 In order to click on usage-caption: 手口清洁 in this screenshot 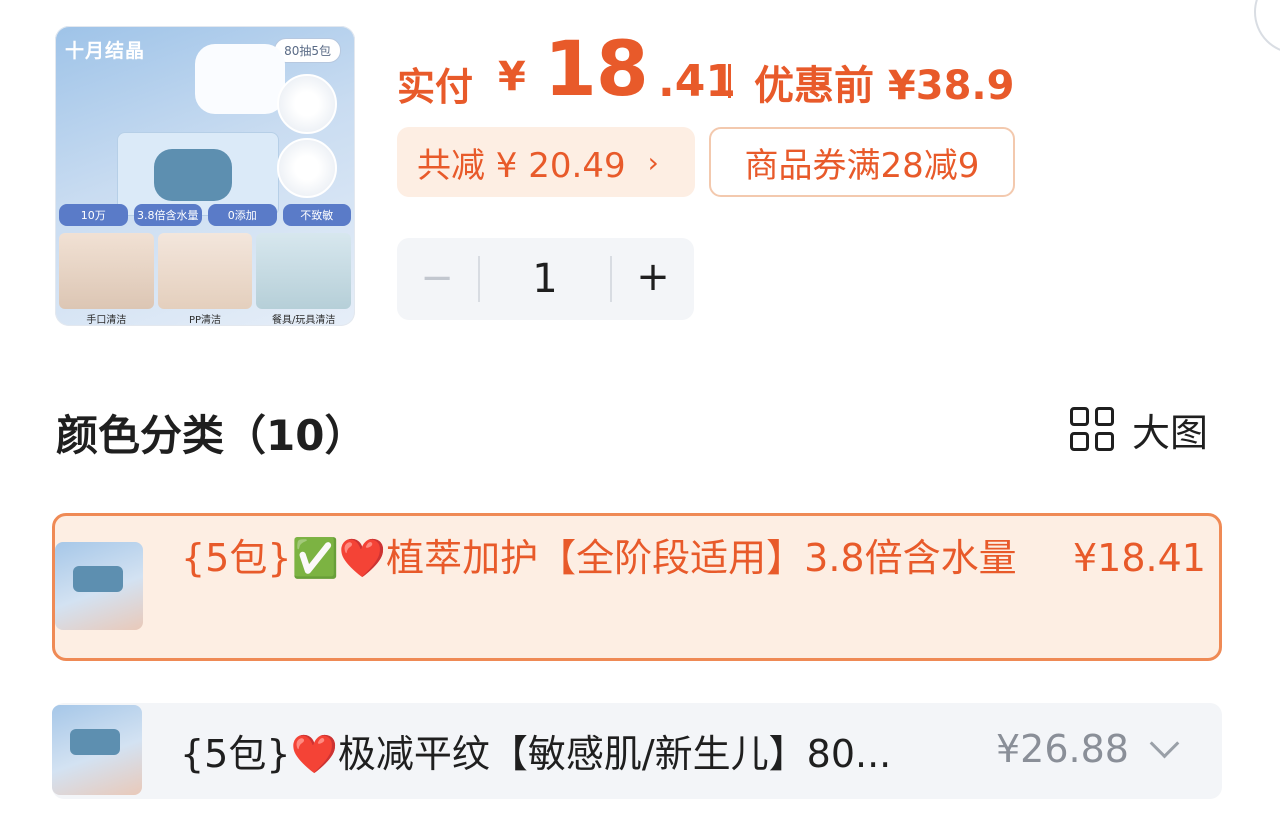, I will do `click(106, 320)`.